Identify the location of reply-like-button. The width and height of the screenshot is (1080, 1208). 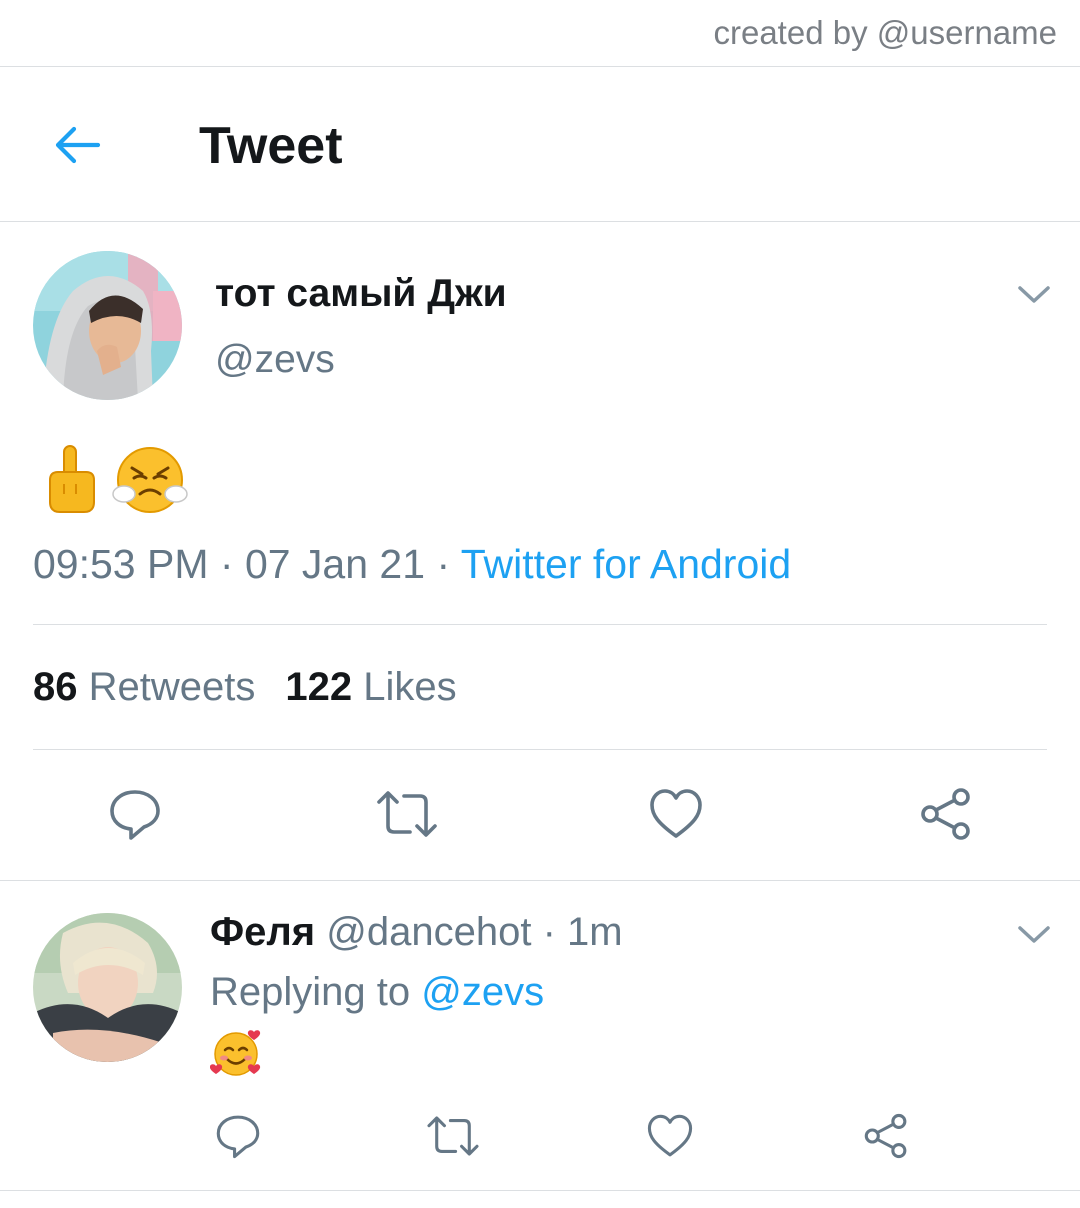
(670, 1136).